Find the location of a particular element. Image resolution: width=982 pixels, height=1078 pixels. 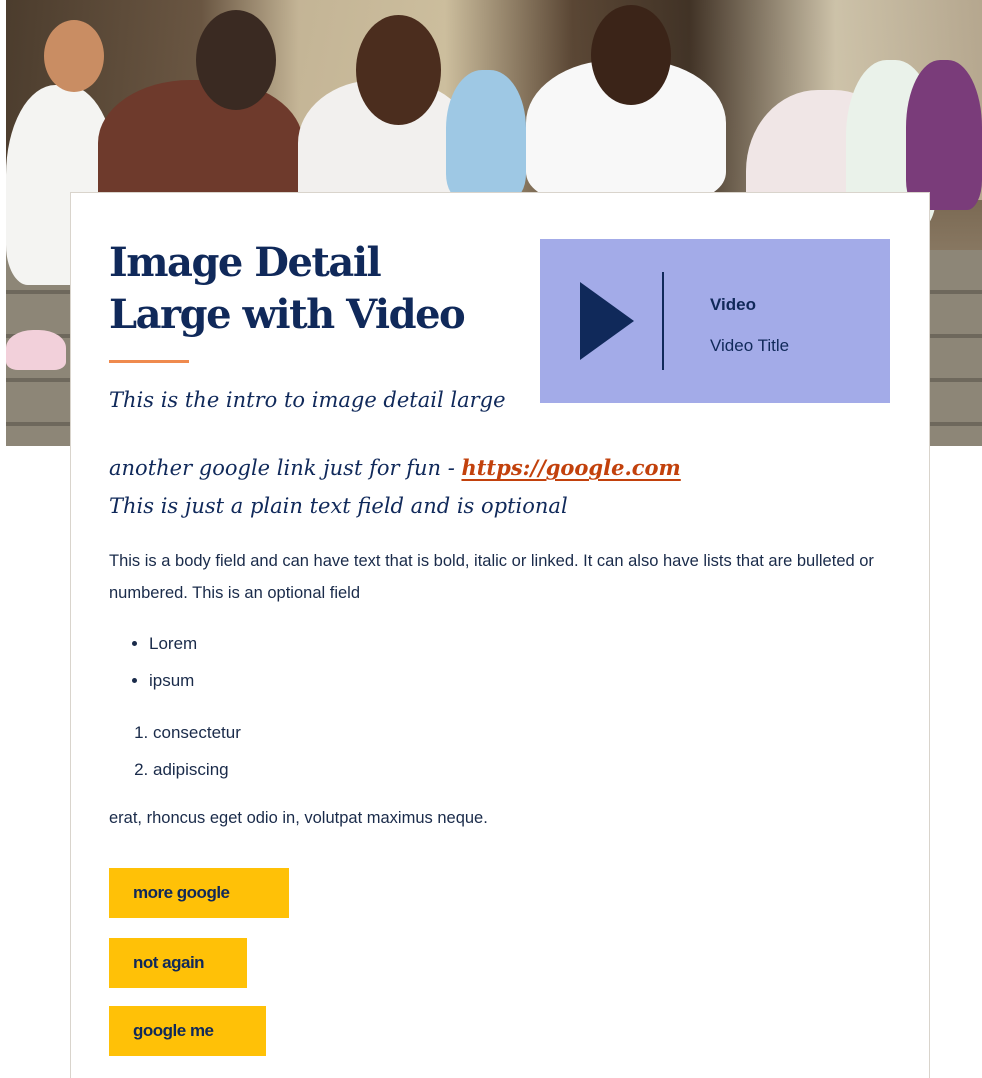

bulleted-list: Lorem ipsum is located at coordinates (153, 662).